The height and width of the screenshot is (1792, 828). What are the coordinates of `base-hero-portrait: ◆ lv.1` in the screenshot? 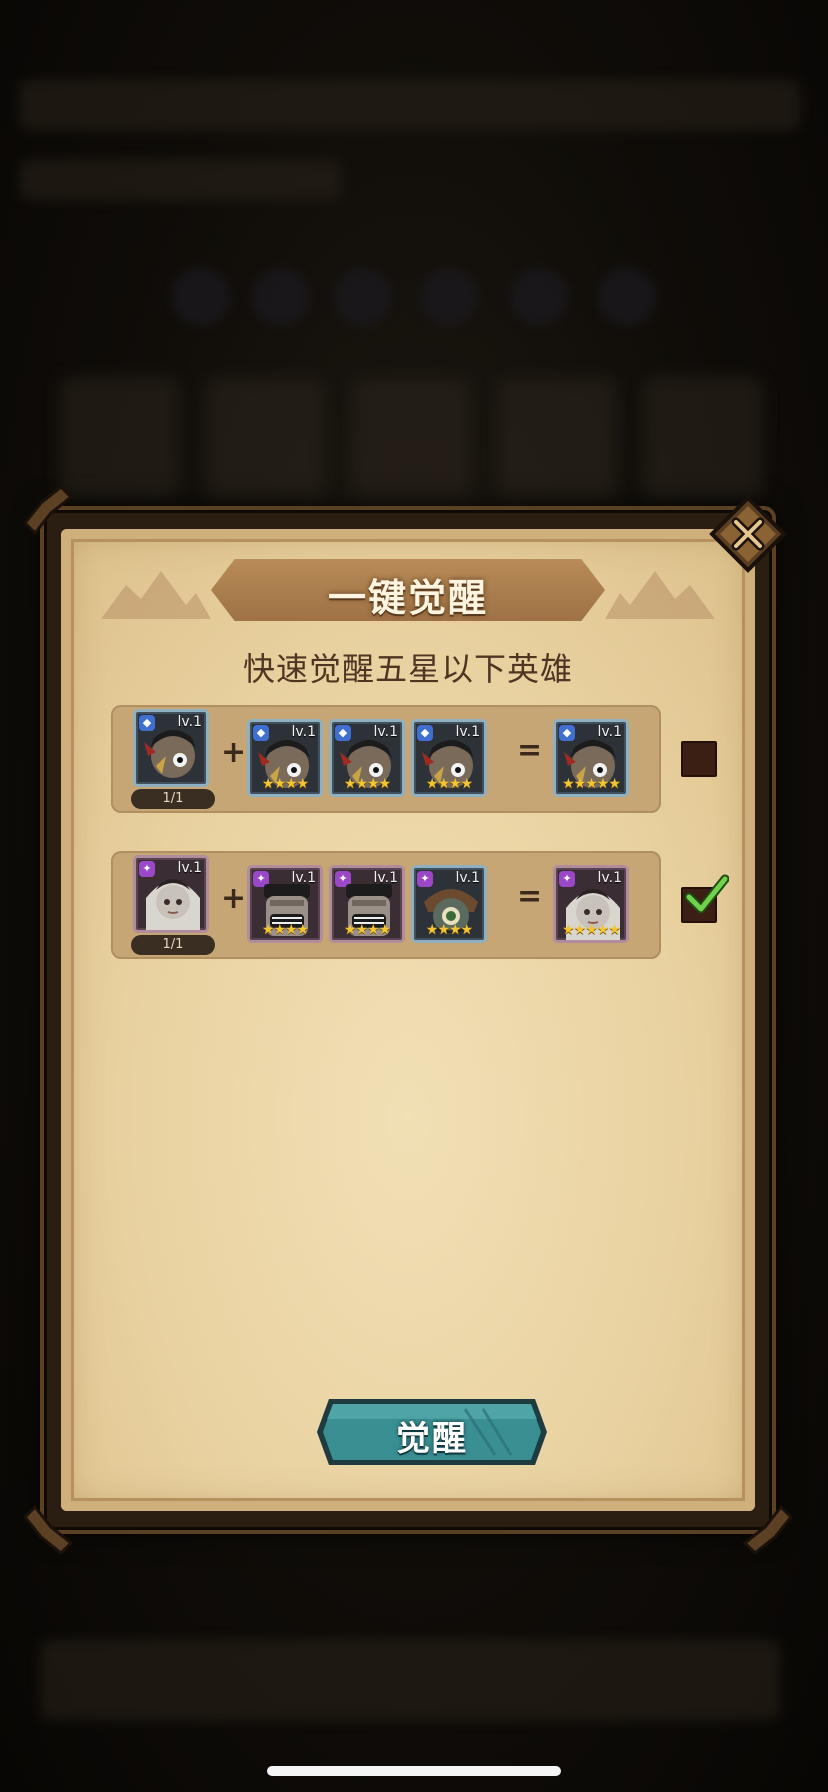 It's located at (171, 748).